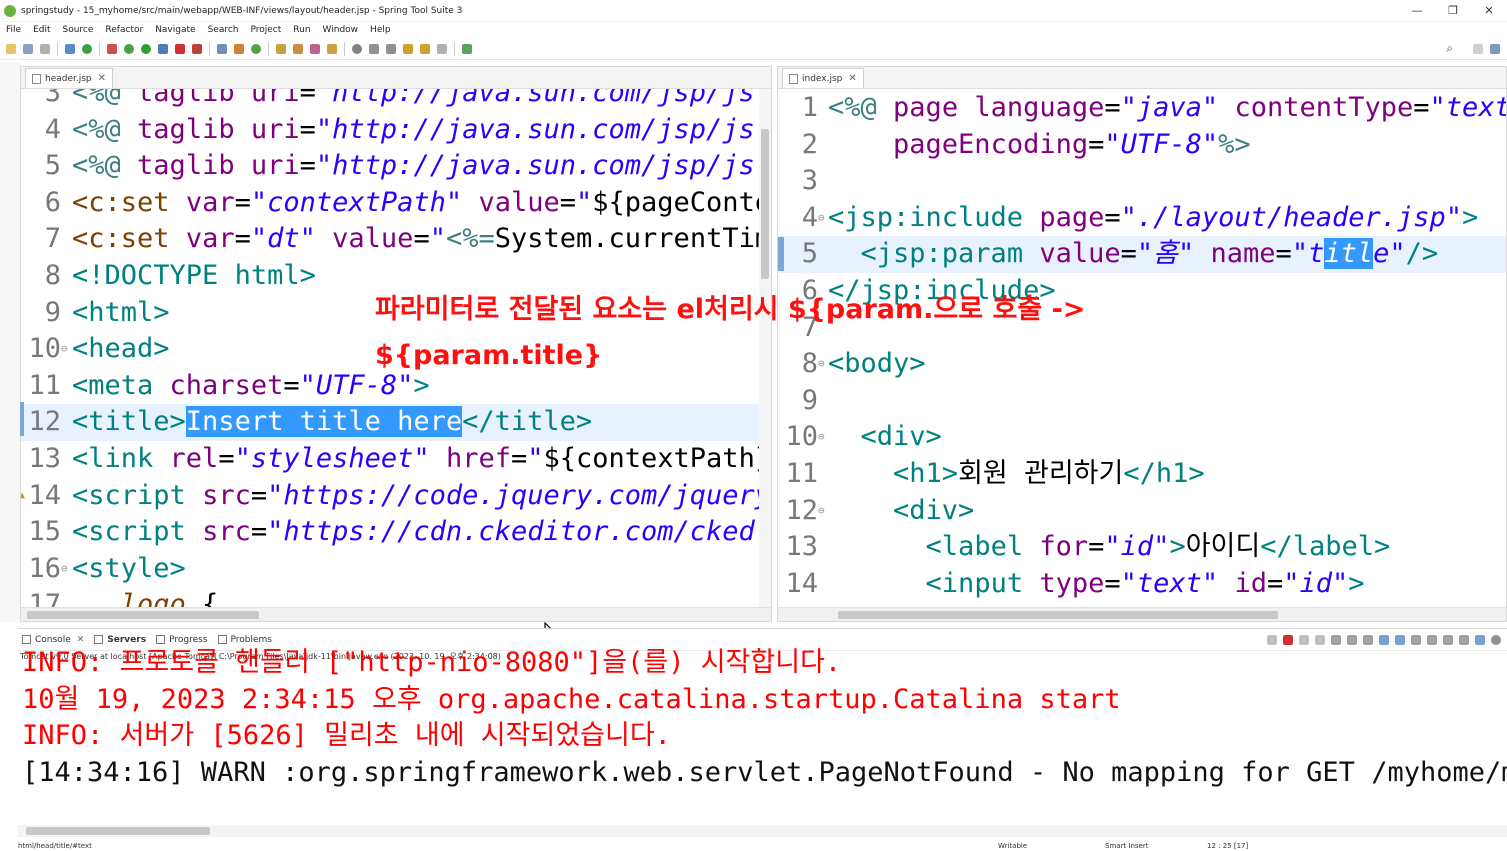 Image resolution: width=1507 pixels, height=851 pixels. What do you see at coordinates (1480, 639) in the screenshot?
I see `view-menu-icon` at bounding box center [1480, 639].